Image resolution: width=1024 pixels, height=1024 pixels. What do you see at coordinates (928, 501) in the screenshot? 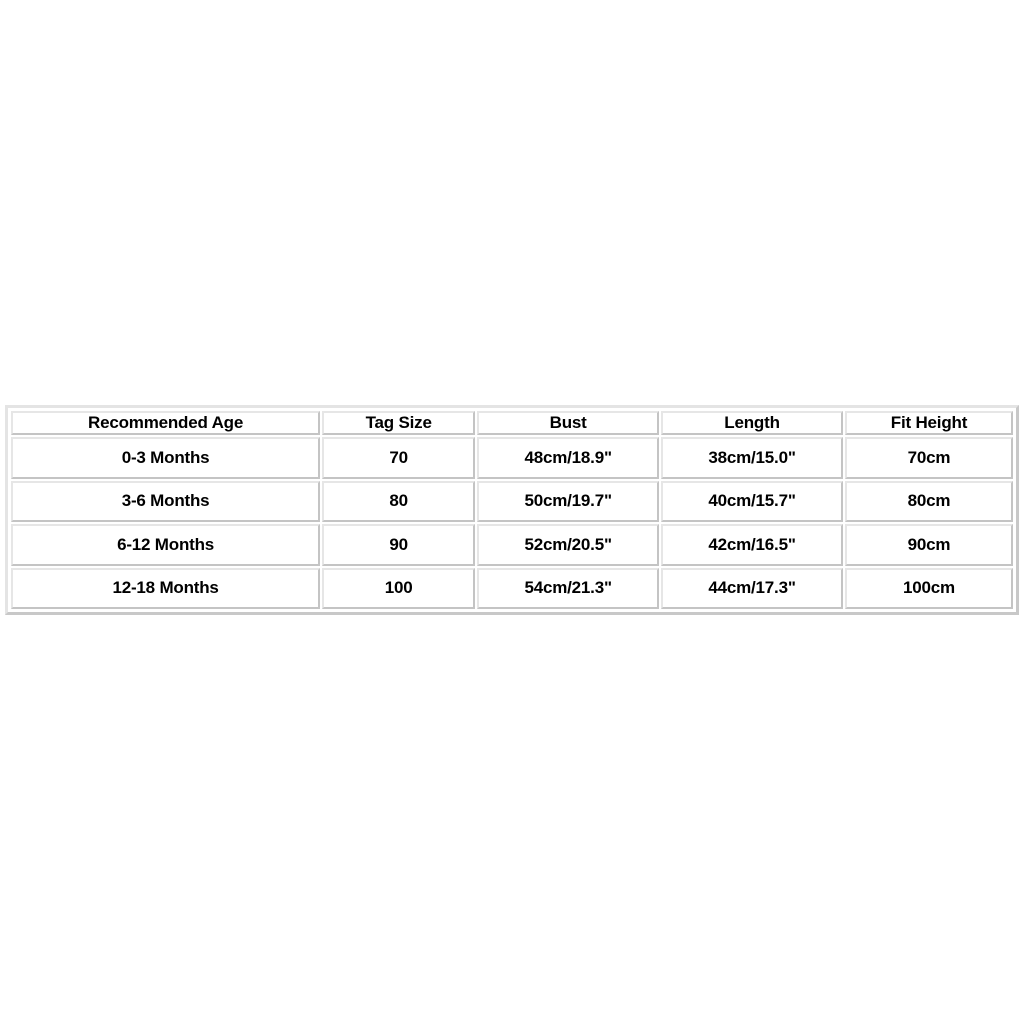
I see `cell-fit-height: 80cm` at bounding box center [928, 501].